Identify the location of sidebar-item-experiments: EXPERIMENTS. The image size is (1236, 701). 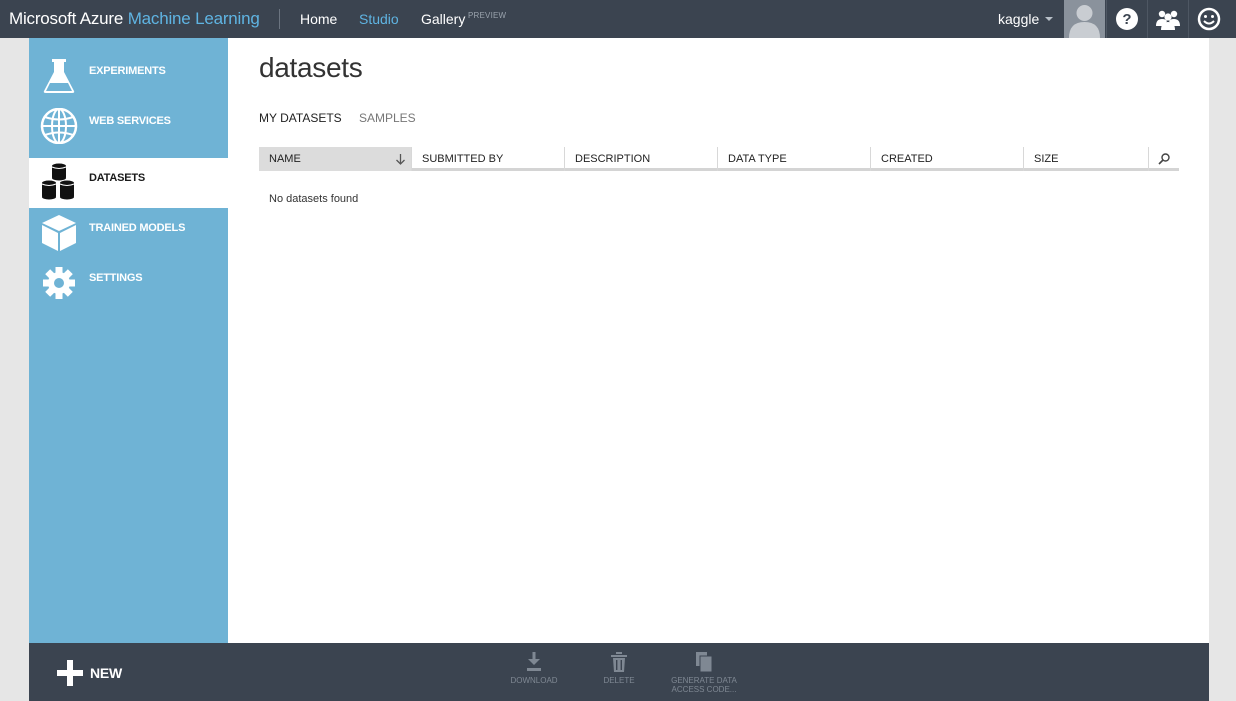
(128, 76).